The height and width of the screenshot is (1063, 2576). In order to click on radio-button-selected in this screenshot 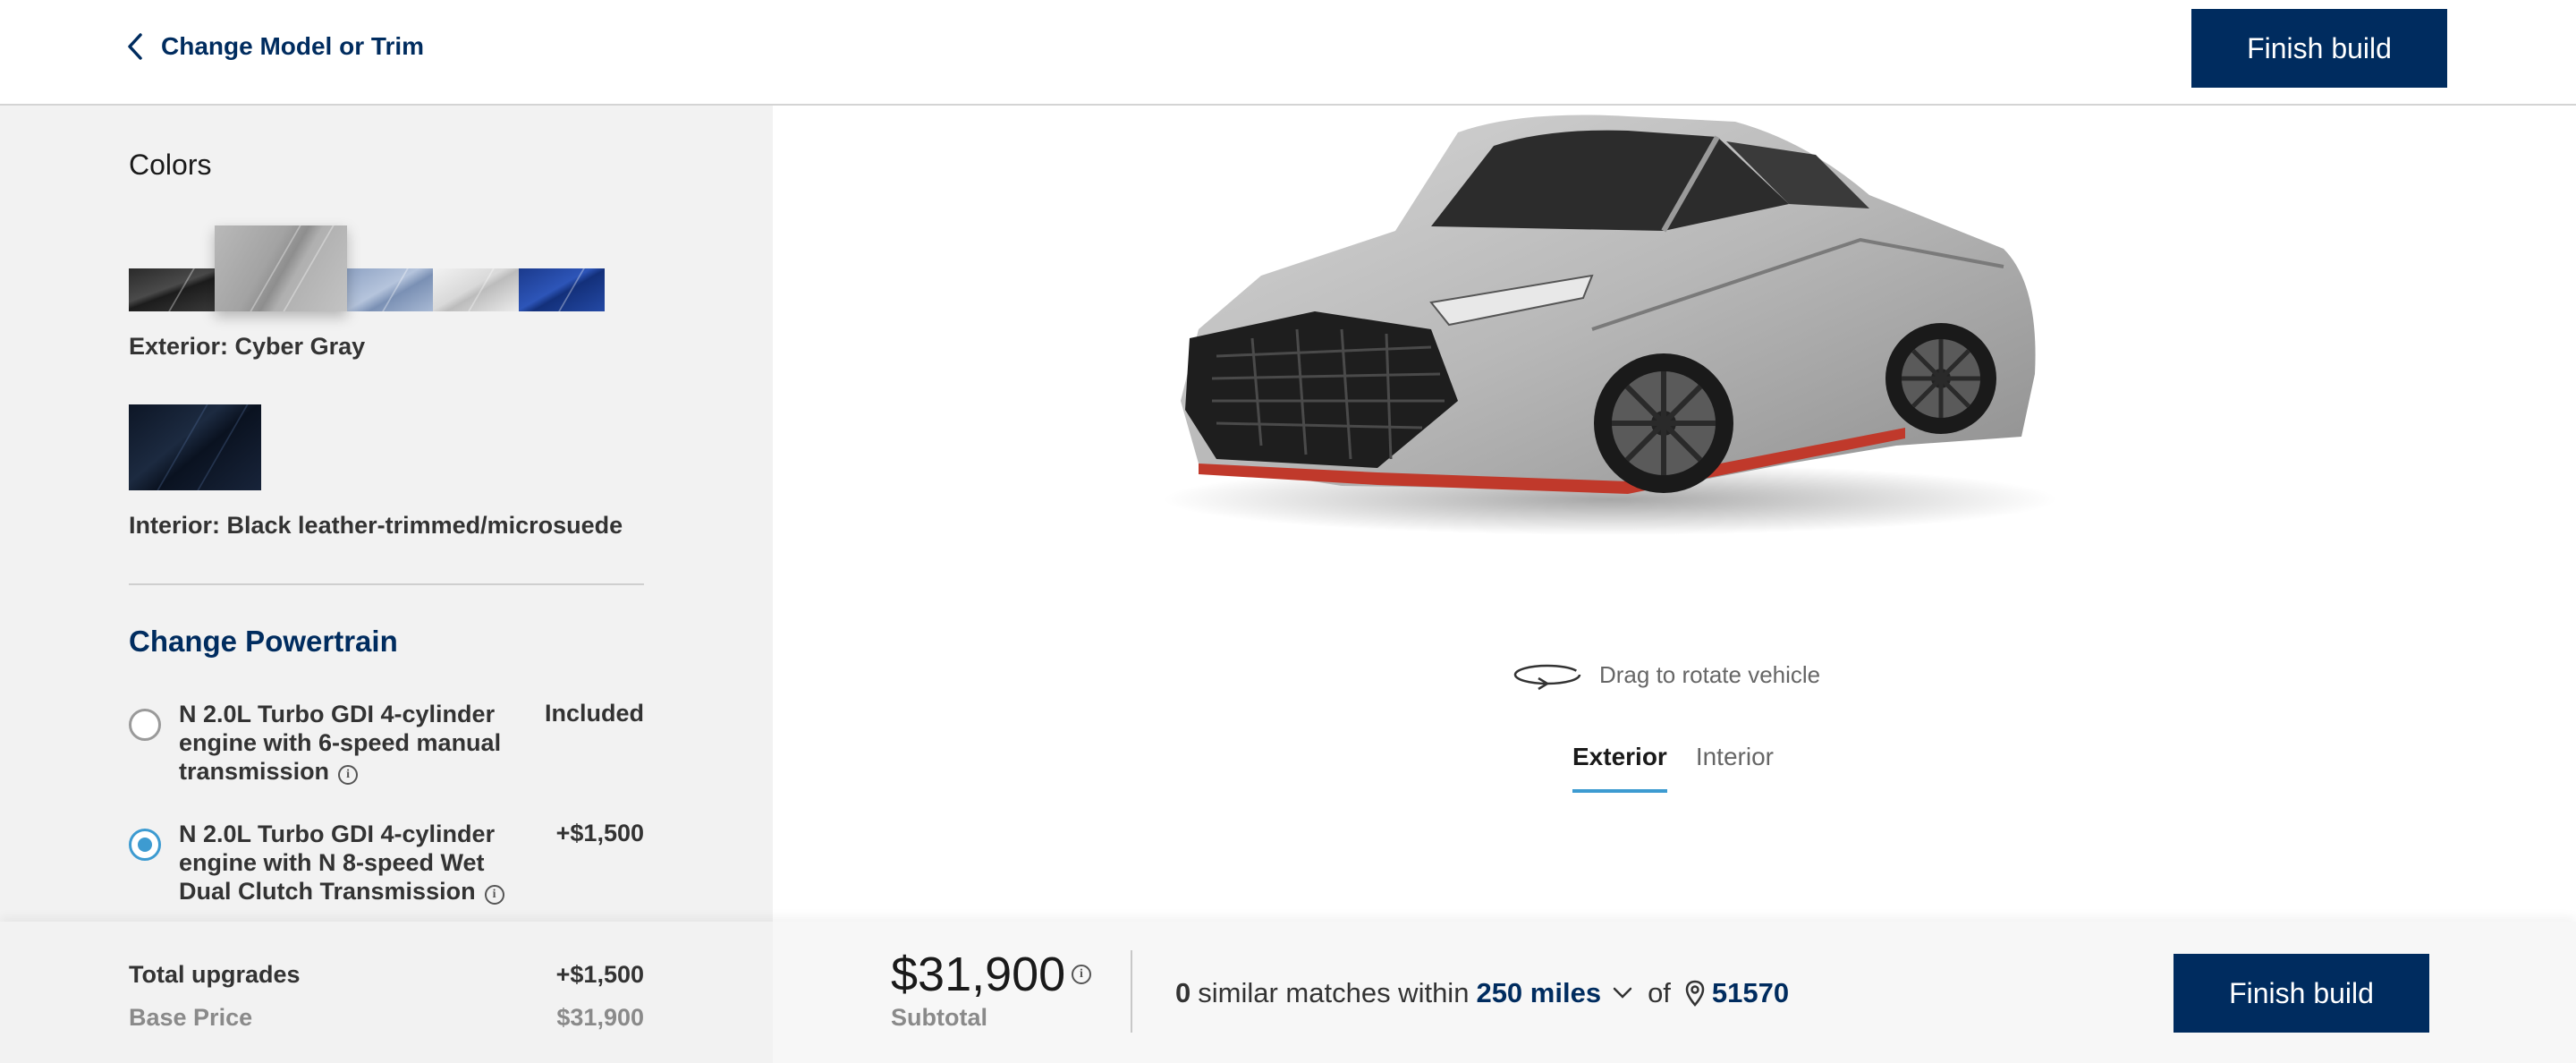, I will do `click(145, 845)`.